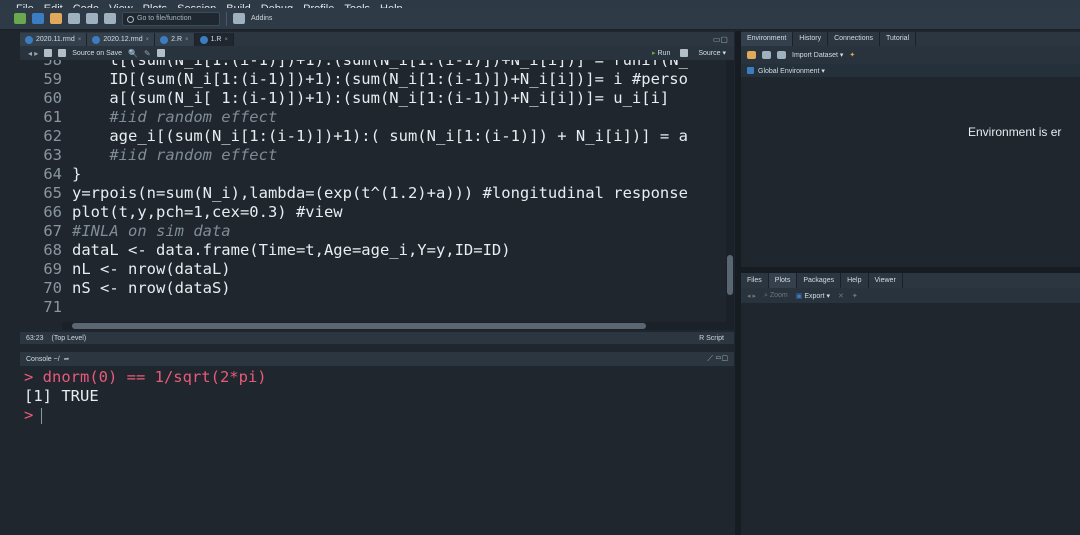 Image resolution: width=1080 pixels, height=535 pixels. Describe the element at coordinates (684, 53) in the screenshot. I see `rerun-icon` at that location.